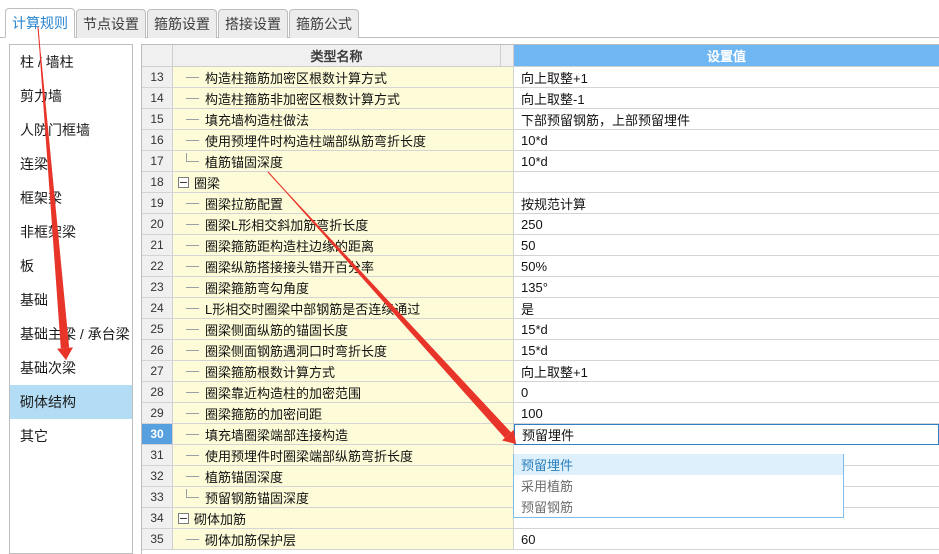 Image resolution: width=939 pixels, height=554 pixels. Describe the element at coordinates (157, 140) in the screenshot. I see `row-number-cell: 16` at that location.